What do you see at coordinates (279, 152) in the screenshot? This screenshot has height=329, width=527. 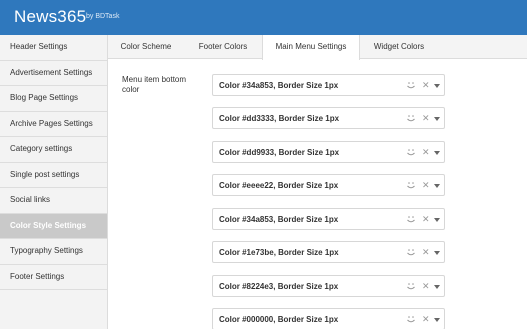 I see `select-value: Color #dd9933, Border Size 1px` at bounding box center [279, 152].